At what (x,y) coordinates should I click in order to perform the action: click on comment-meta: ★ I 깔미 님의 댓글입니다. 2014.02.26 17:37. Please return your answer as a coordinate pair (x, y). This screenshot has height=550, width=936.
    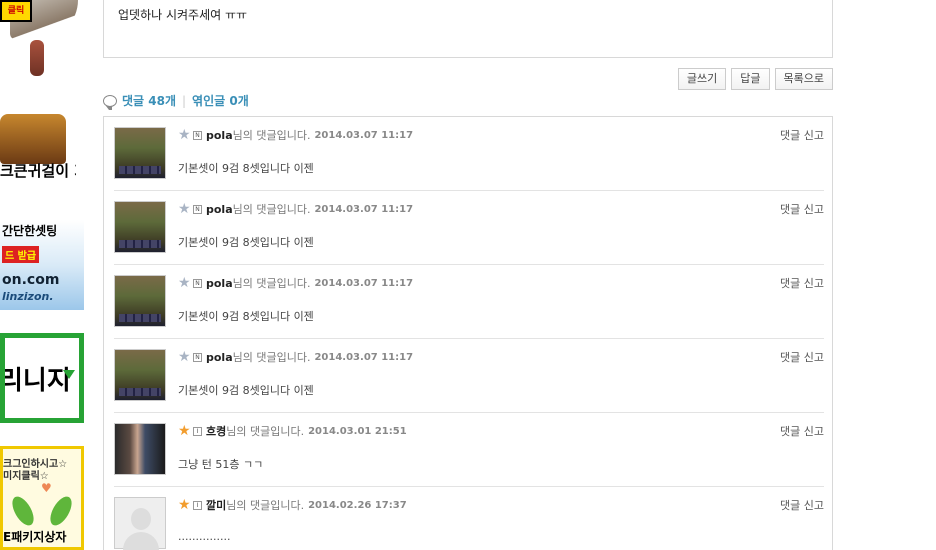
    Looking at the image, I should click on (292, 505).